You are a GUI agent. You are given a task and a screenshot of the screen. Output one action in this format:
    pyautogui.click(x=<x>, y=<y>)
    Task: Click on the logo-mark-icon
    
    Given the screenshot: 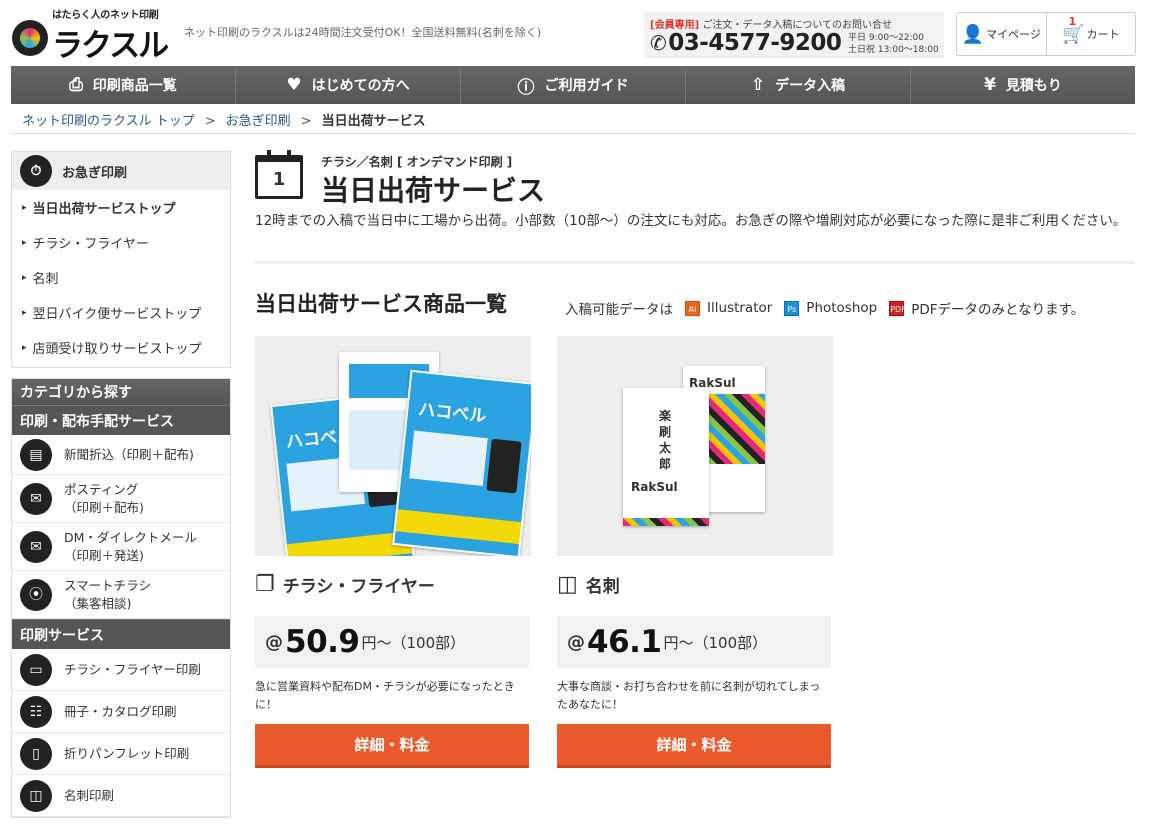 What is the action you would take?
    pyautogui.click(x=30, y=38)
    